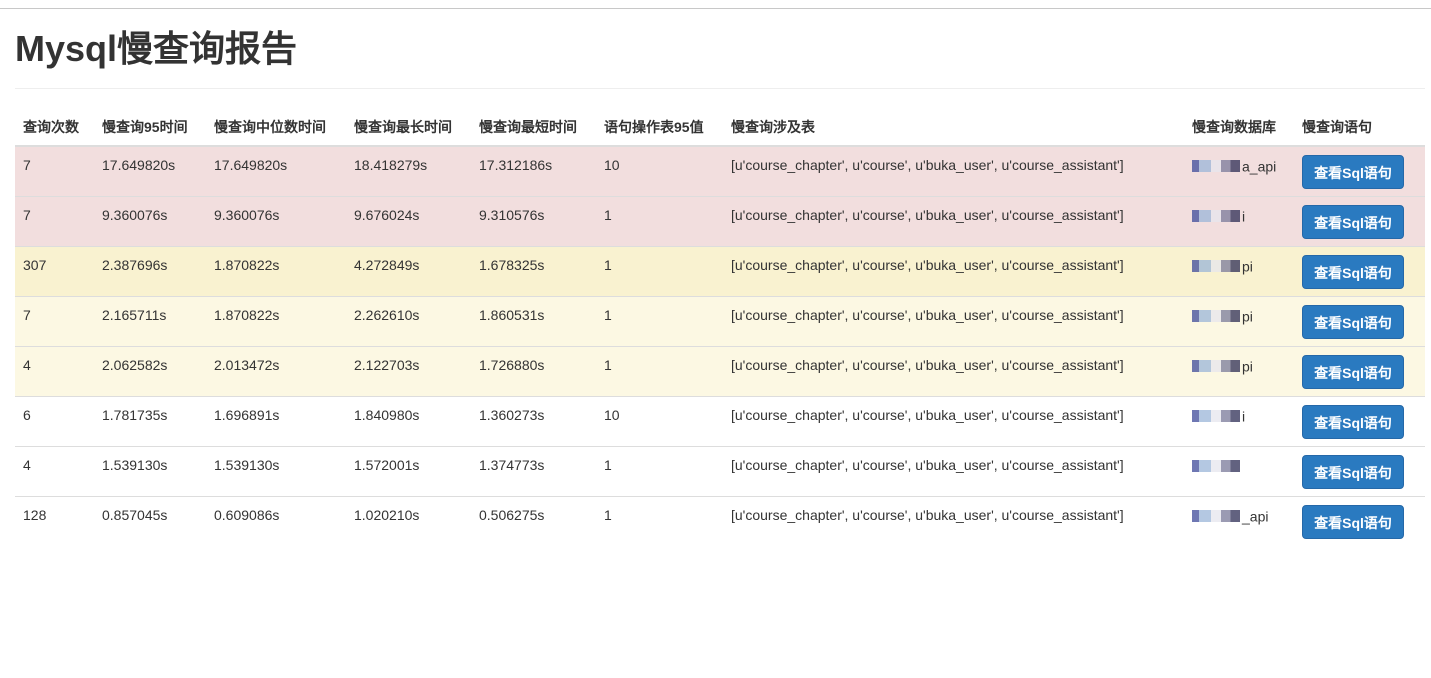 This screenshot has width=1431, height=678. What do you see at coordinates (276, 170) in the screenshot?
I see `cell-median-time: 17.649820s` at bounding box center [276, 170].